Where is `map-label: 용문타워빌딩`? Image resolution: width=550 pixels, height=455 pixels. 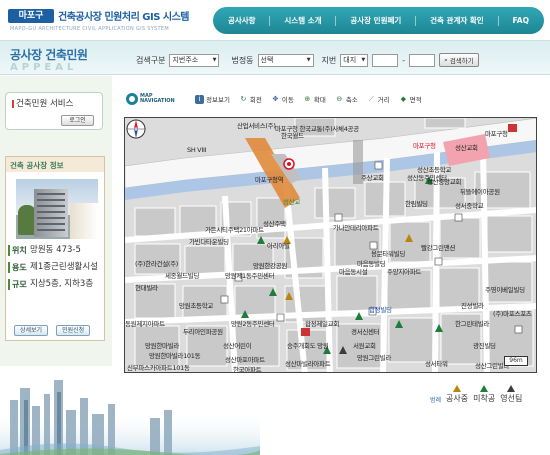 map-label: 용문타워빌딩 is located at coordinates (388, 254).